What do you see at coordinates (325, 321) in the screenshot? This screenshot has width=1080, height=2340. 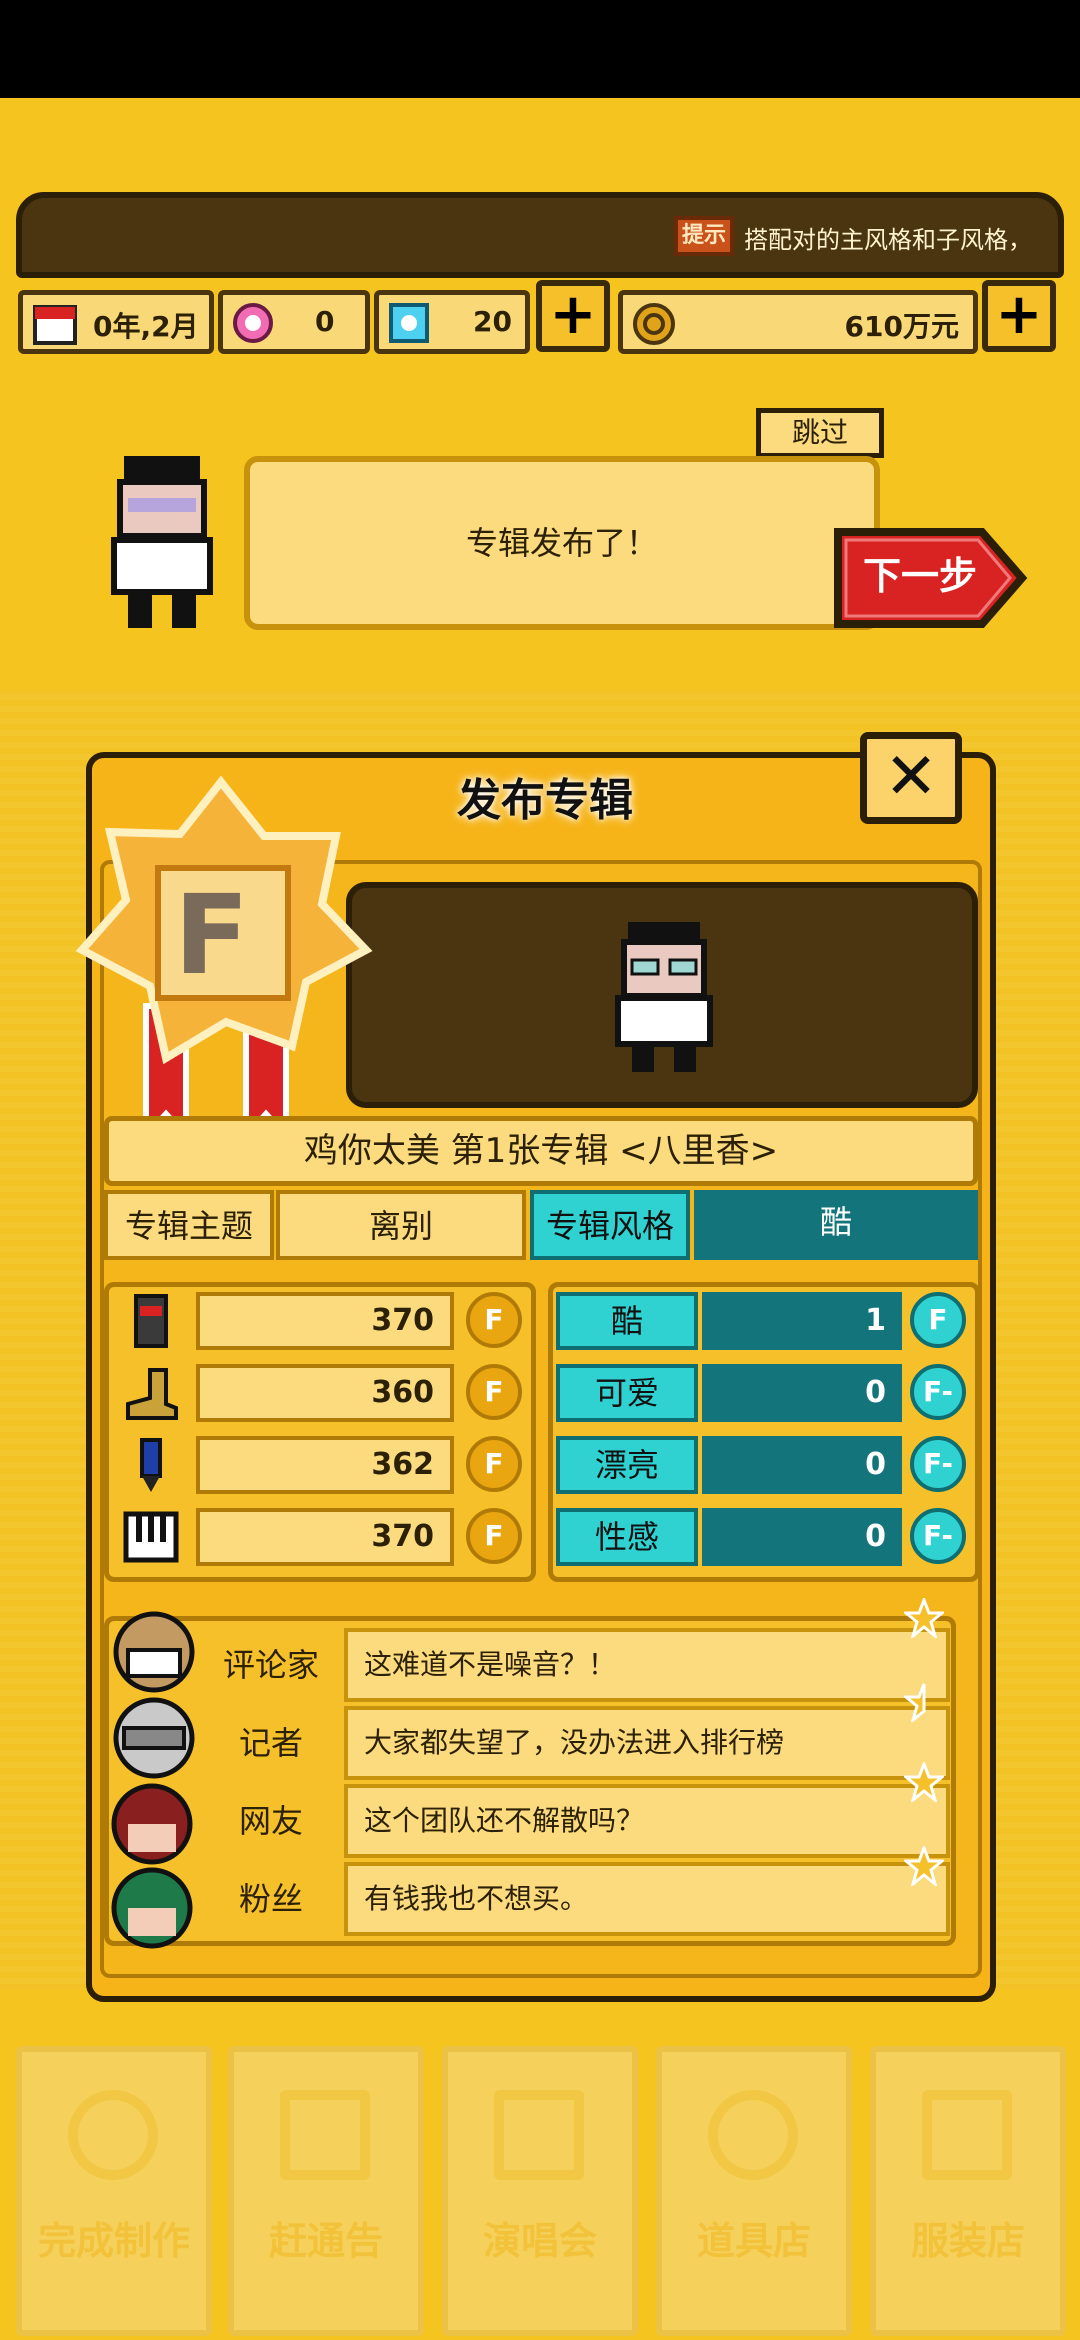 I see `pink-gem-value: 0` at bounding box center [325, 321].